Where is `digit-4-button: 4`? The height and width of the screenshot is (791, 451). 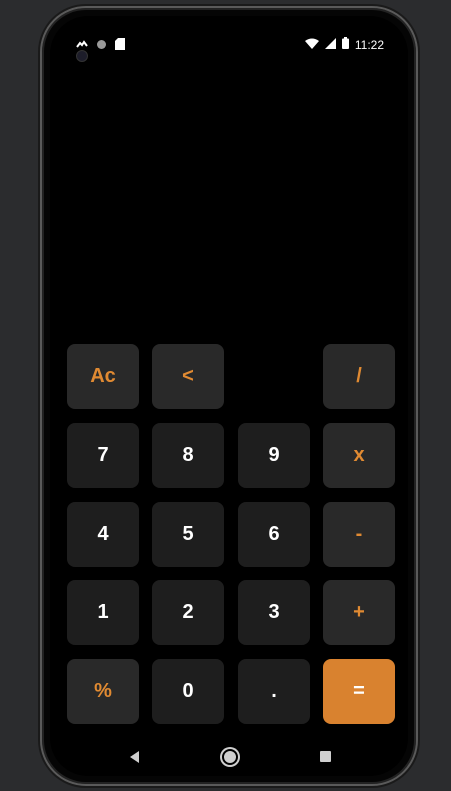 digit-4-button: 4 is located at coordinates (103, 534).